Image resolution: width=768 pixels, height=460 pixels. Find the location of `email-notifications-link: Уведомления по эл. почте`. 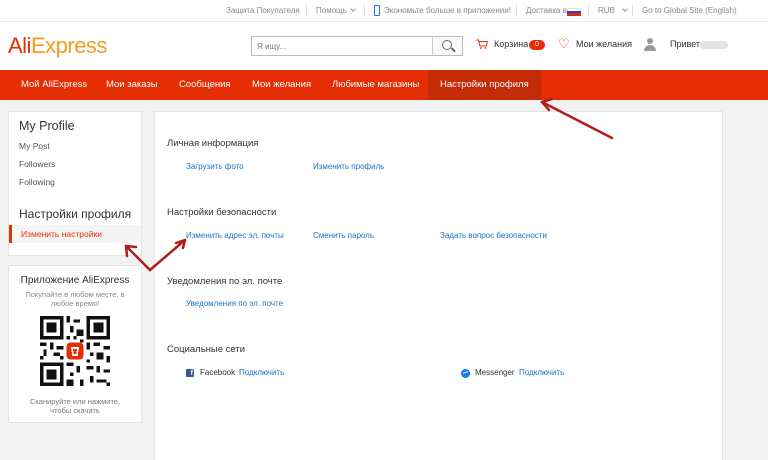

email-notifications-link: Уведомления по эл. почте is located at coordinates (234, 303).